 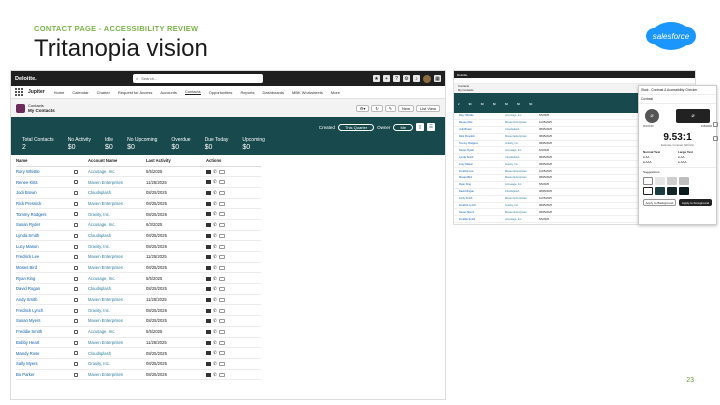 What do you see at coordinates (356, 127) in the screenshot?
I see `created-filter: This Quarter` at bounding box center [356, 127].